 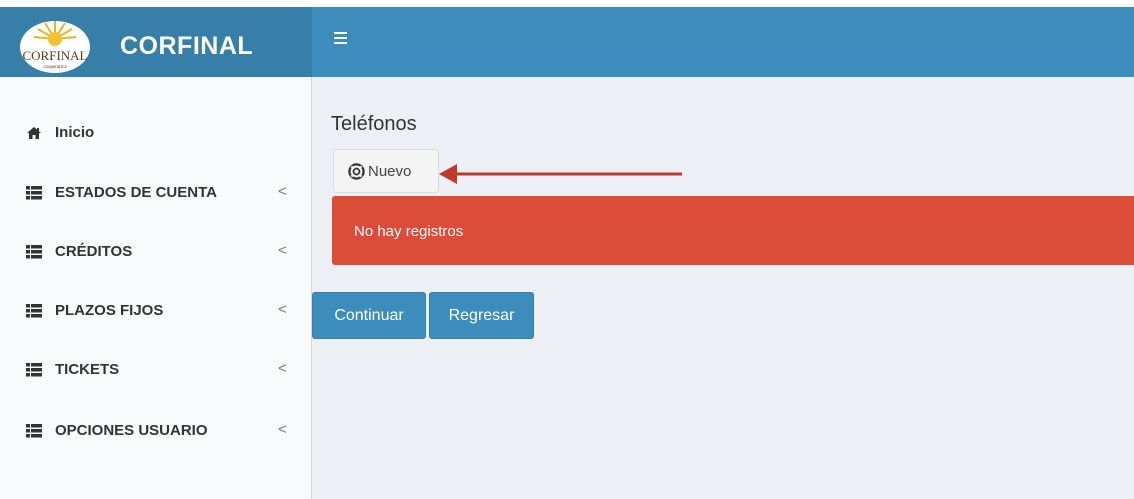 What do you see at coordinates (155, 133) in the screenshot?
I see `sidebar-item-inicio: Inicio` at bounding box center [155, 133].